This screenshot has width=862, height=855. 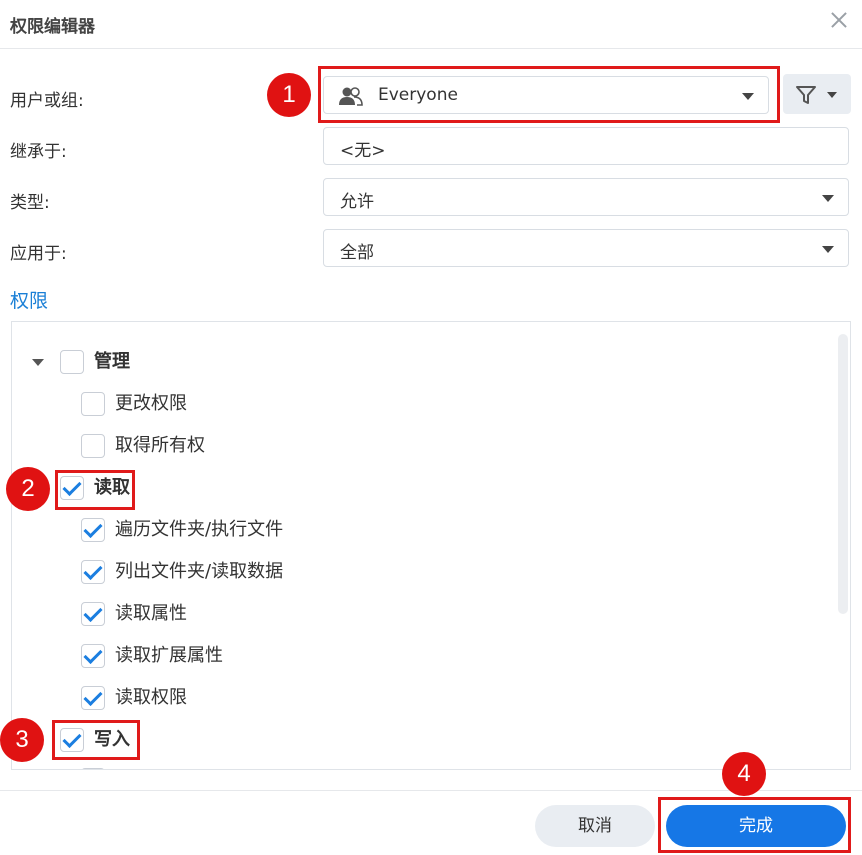 I want to click on step-badge-2: 2, so click(x=28, y=489).